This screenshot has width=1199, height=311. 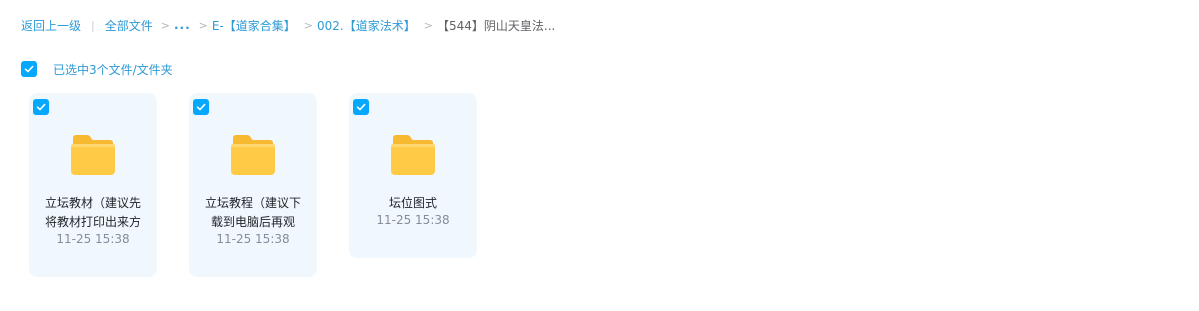 I want to click on breadcrumb-all-files: 全部文件, so click(x=129, y=25).